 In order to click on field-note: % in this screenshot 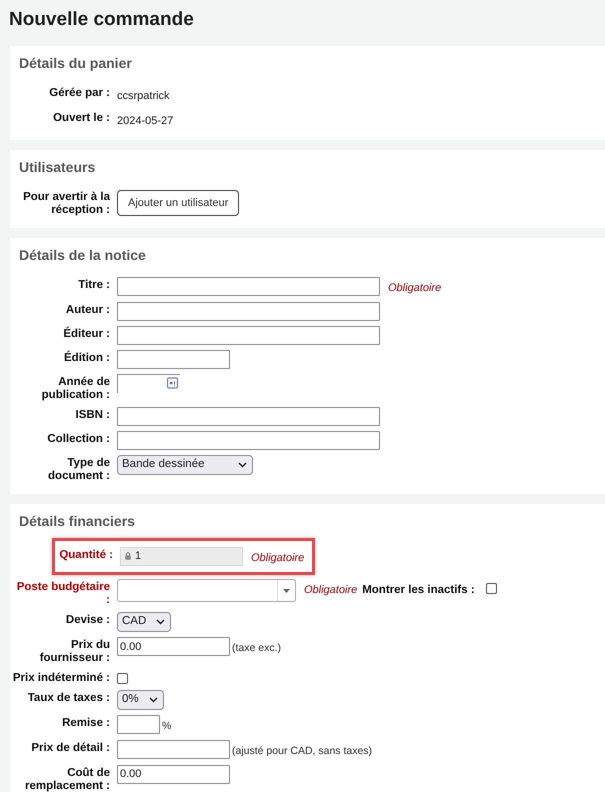, I will do `click(167, 726)`.